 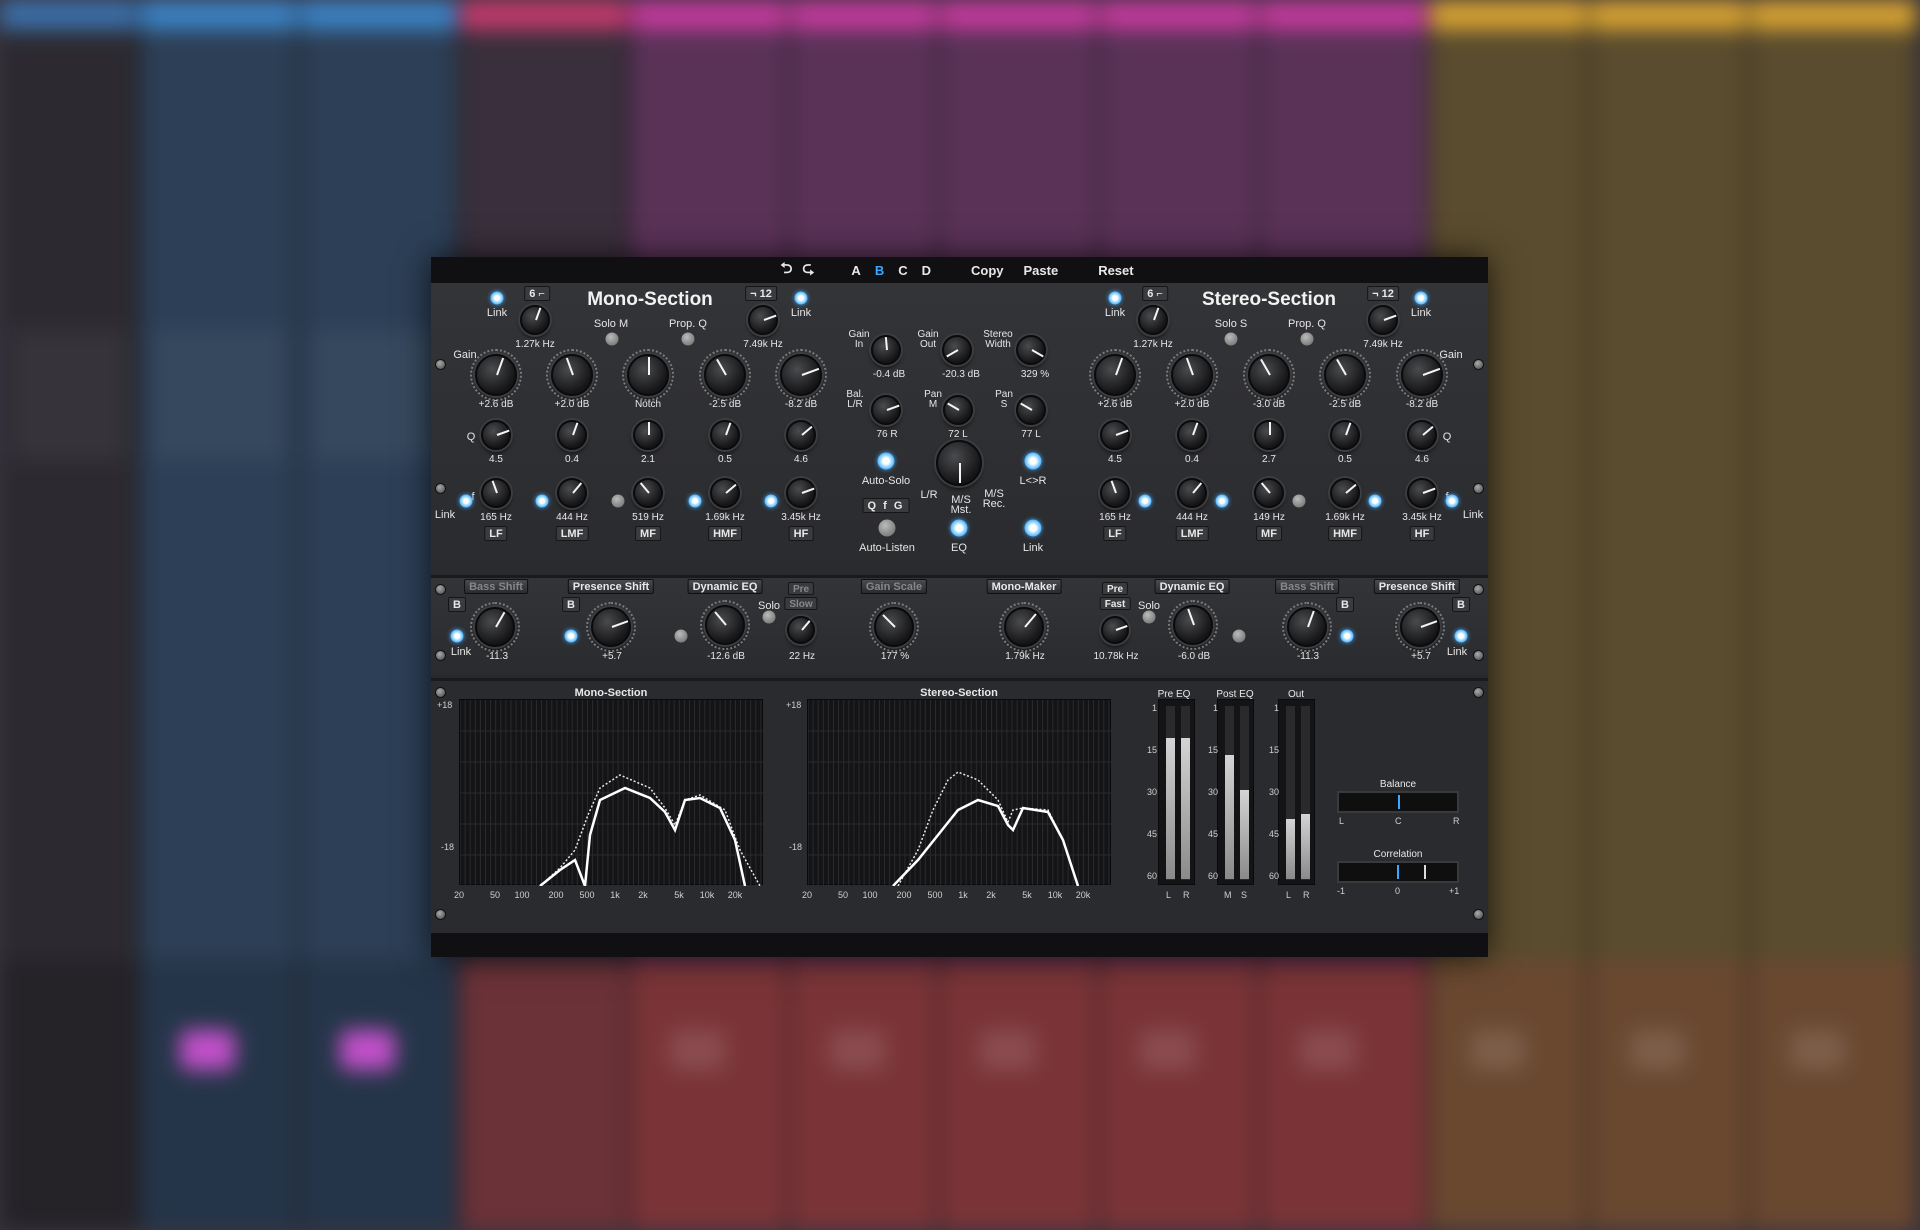 What do you see at coordinates (1033, 461) in the screenshot?
I see `lr-swap-button` at bounding box center [1033, 461].